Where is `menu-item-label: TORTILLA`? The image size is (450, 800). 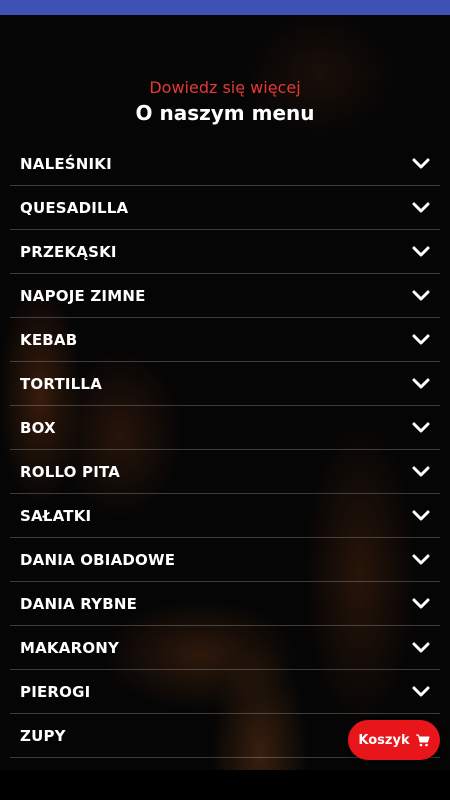
menu-item-label: TORTILLA is located at coordinates (61, 383).